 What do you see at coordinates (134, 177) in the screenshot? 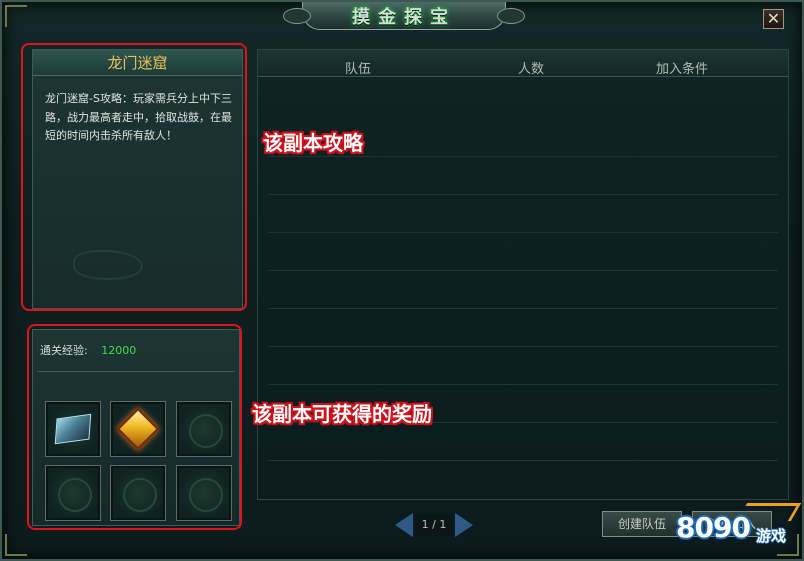
I see `annotation-box-strategy` at bounding box center [134, 177].